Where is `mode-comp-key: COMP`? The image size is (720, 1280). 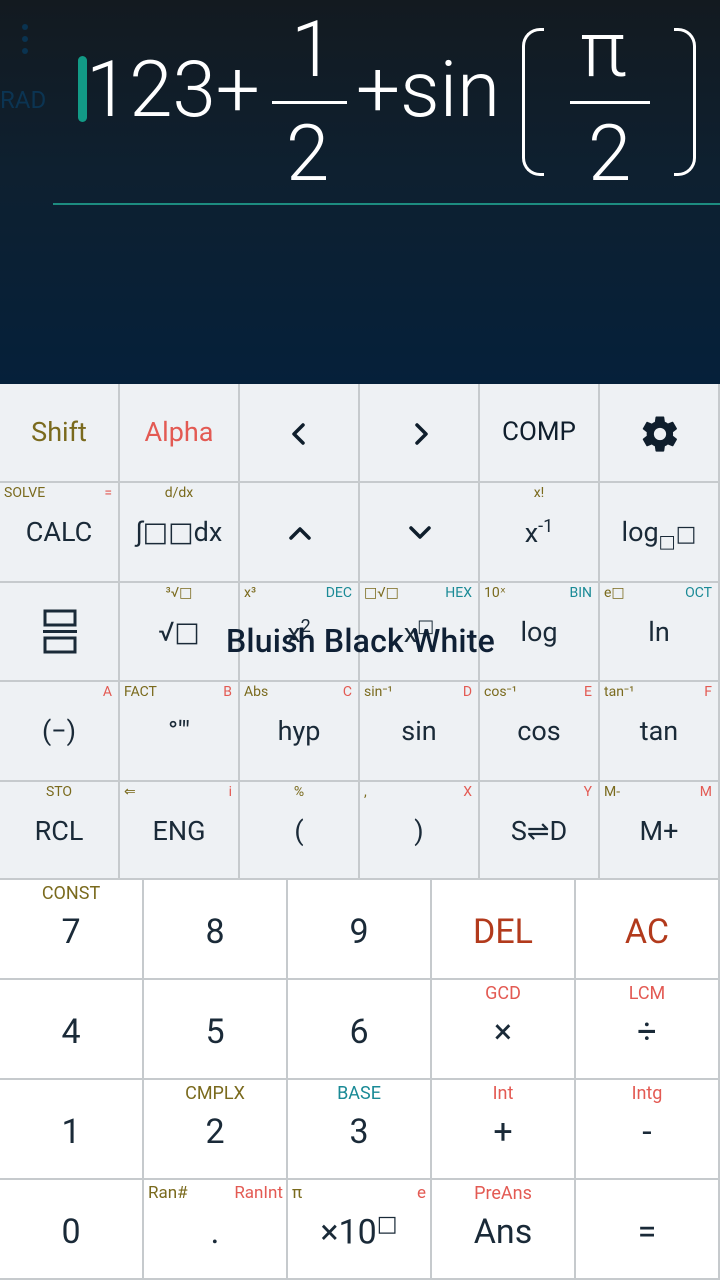 mode-comp-key: COMP is located at coordinates (540, 433).